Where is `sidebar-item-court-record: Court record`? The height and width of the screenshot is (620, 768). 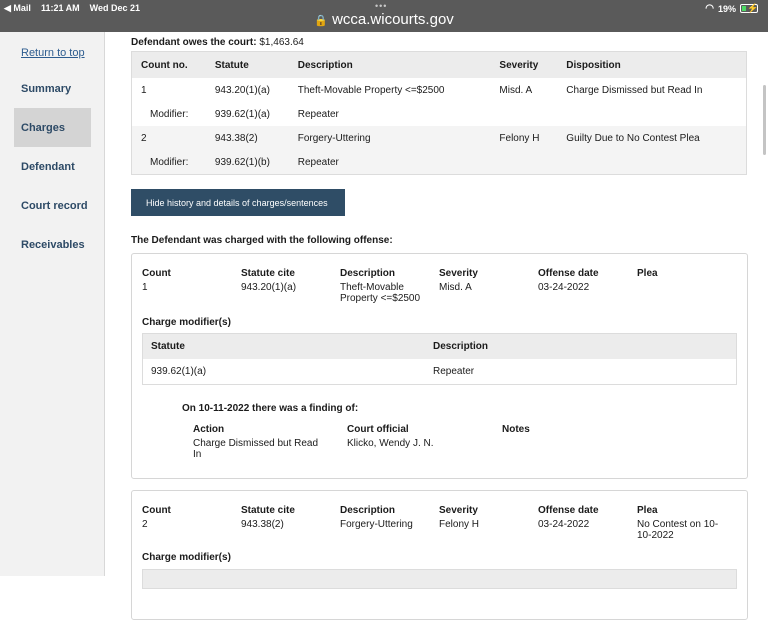 sidebar-item-court-record: Court record is located at coordinates (52, 205).